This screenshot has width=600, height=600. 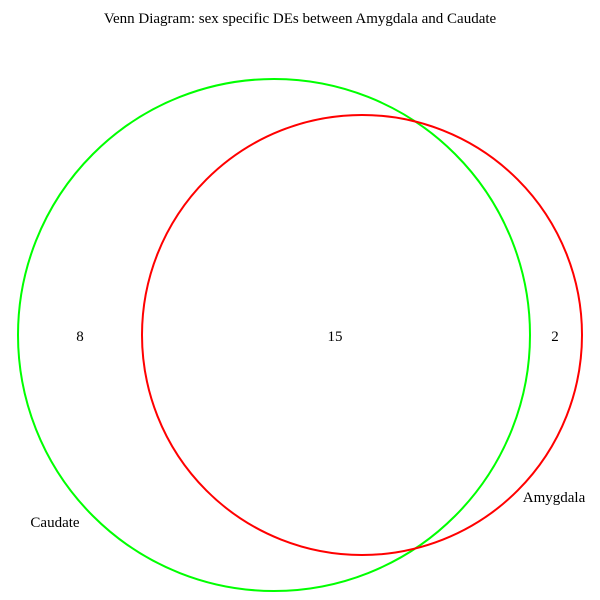 I want to click on amygdala-label: Amygdala, so click(x=554, y=498).